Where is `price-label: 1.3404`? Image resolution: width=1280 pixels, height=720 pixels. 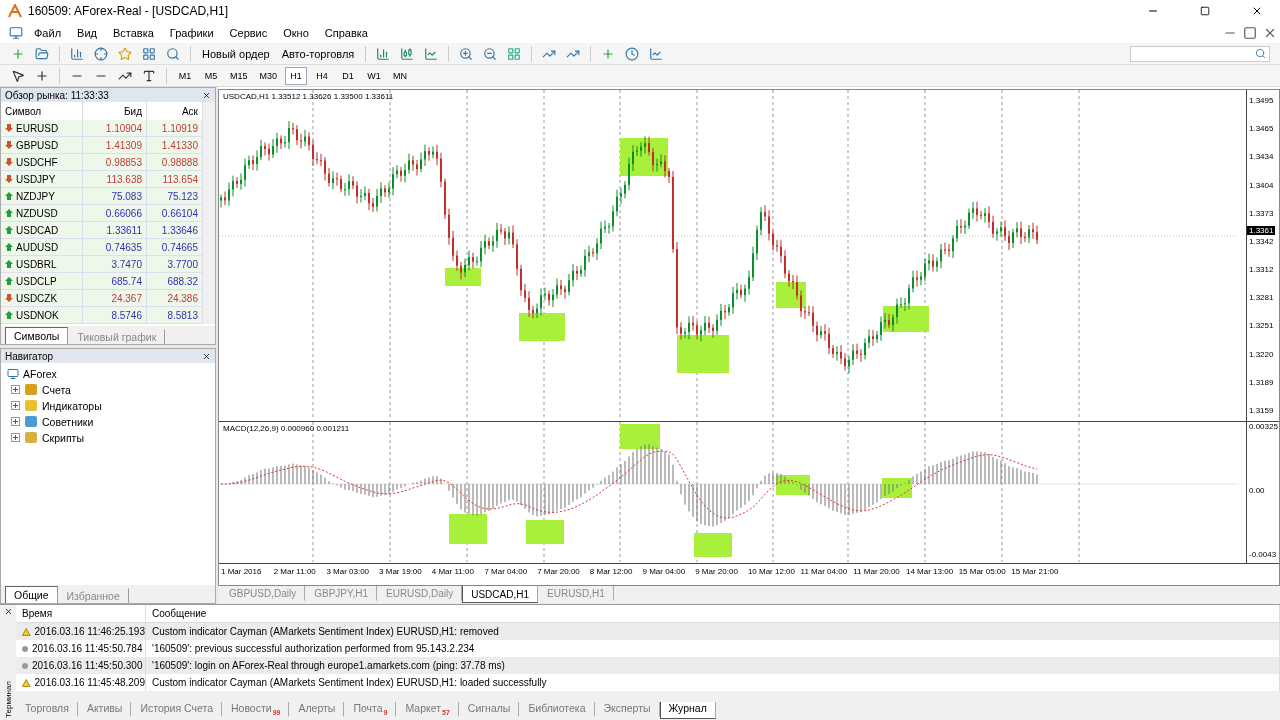 price-label: 1.3404 is located at coordinates (1261, 185).